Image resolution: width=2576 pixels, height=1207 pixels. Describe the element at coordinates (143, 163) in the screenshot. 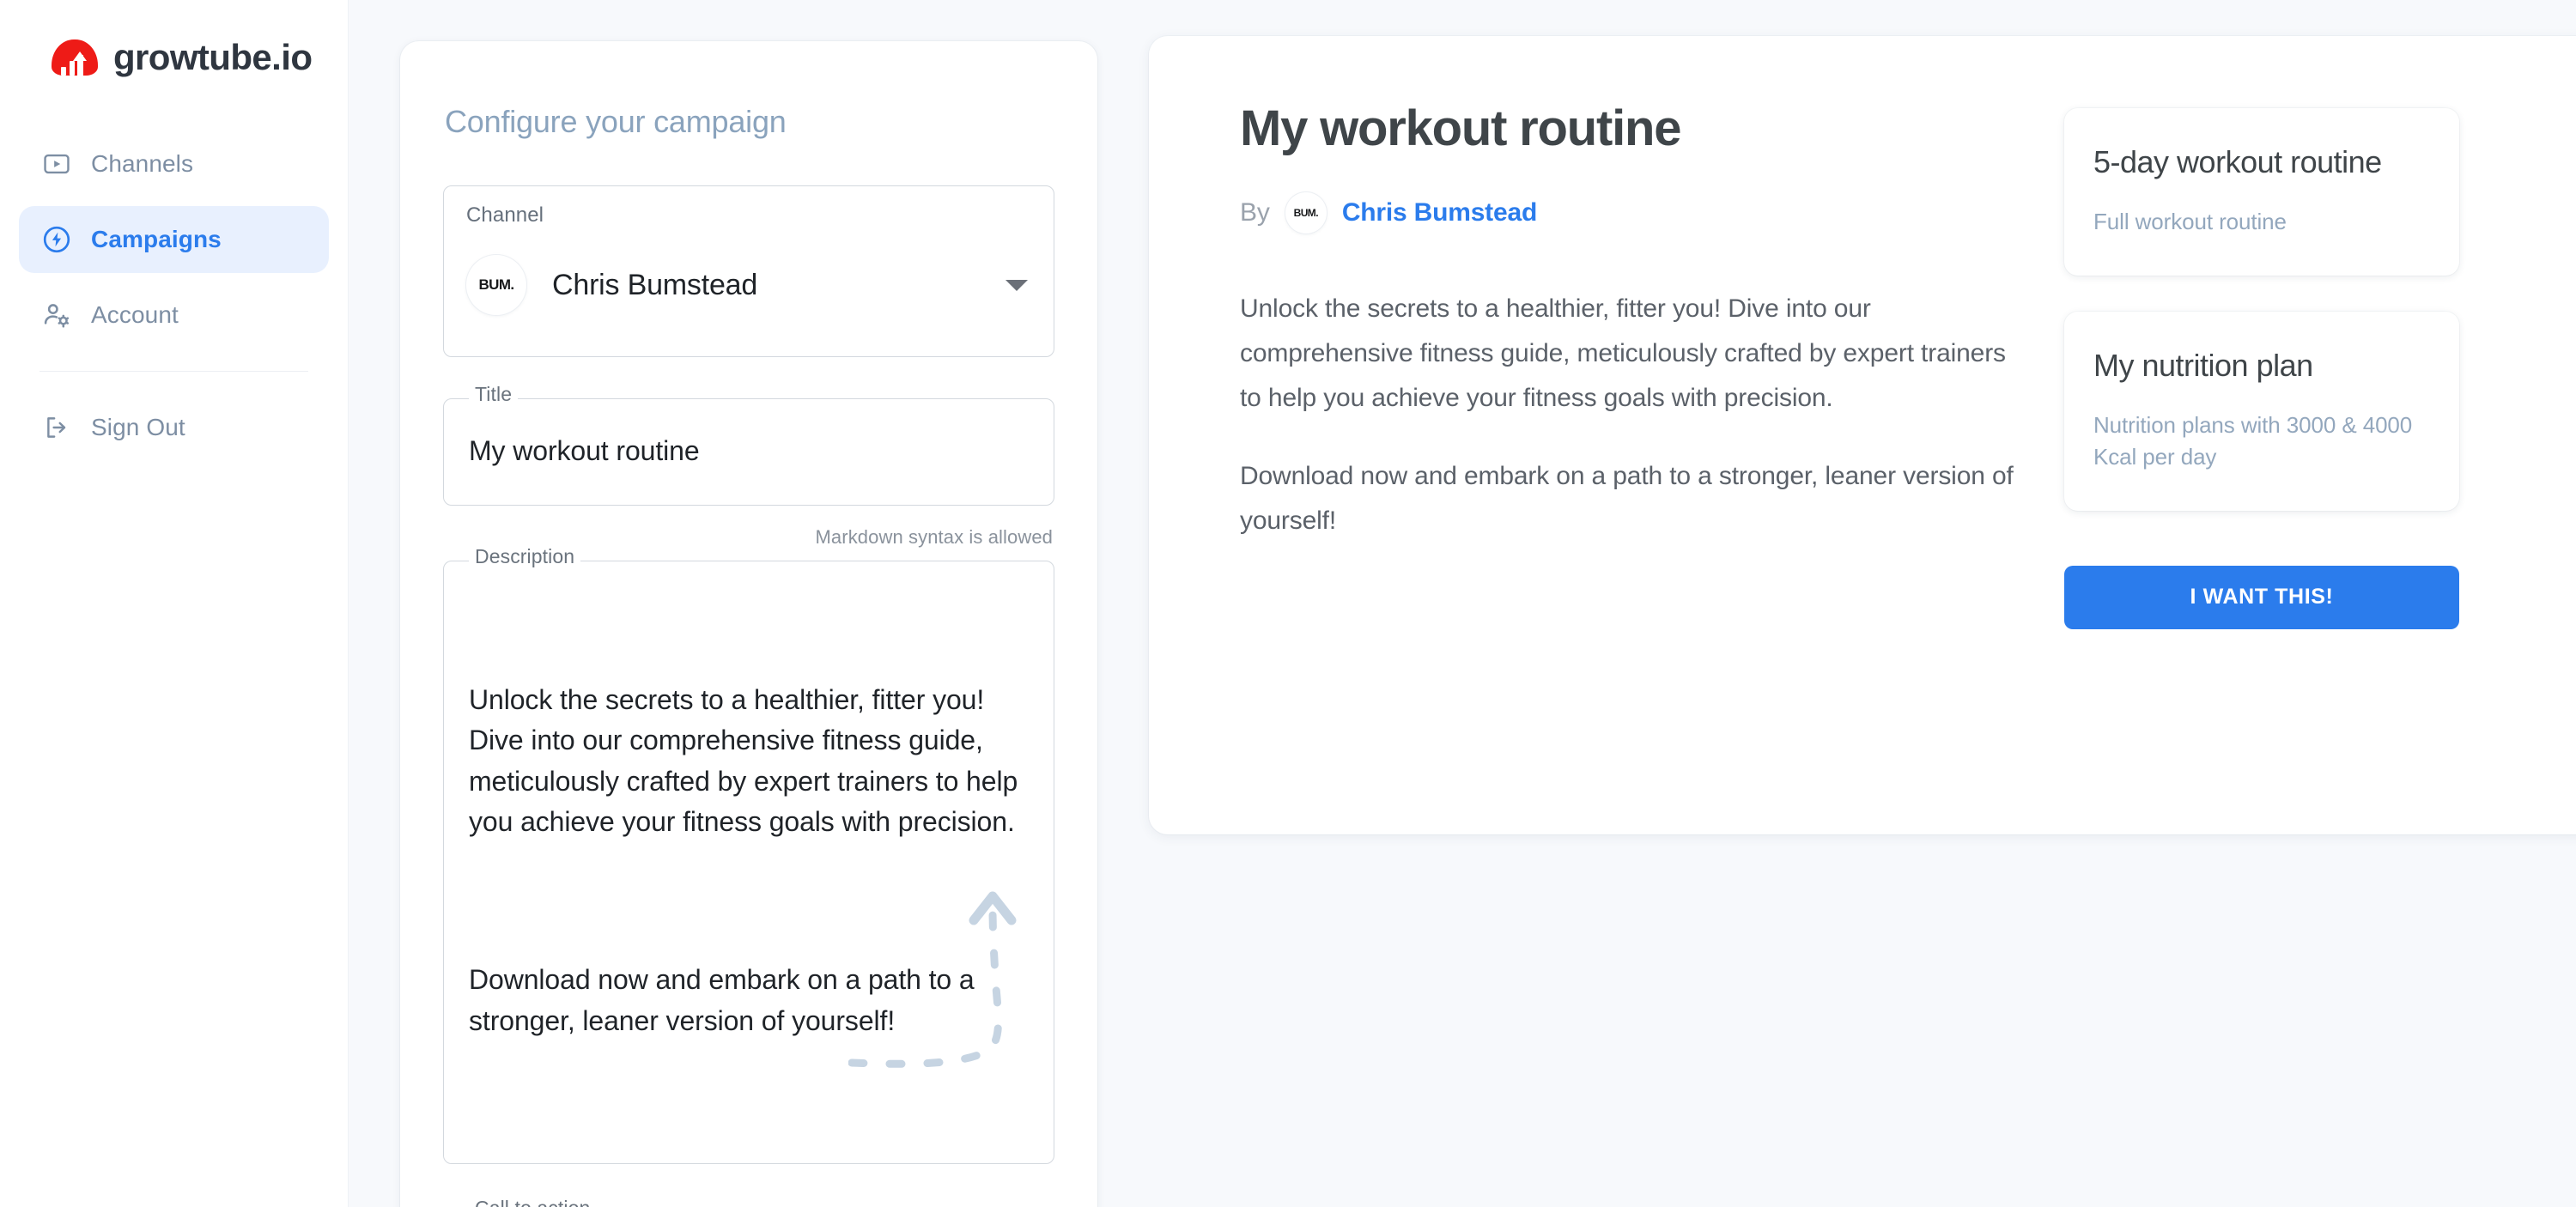

I see `sidebar-item-label: Channels` at that location.